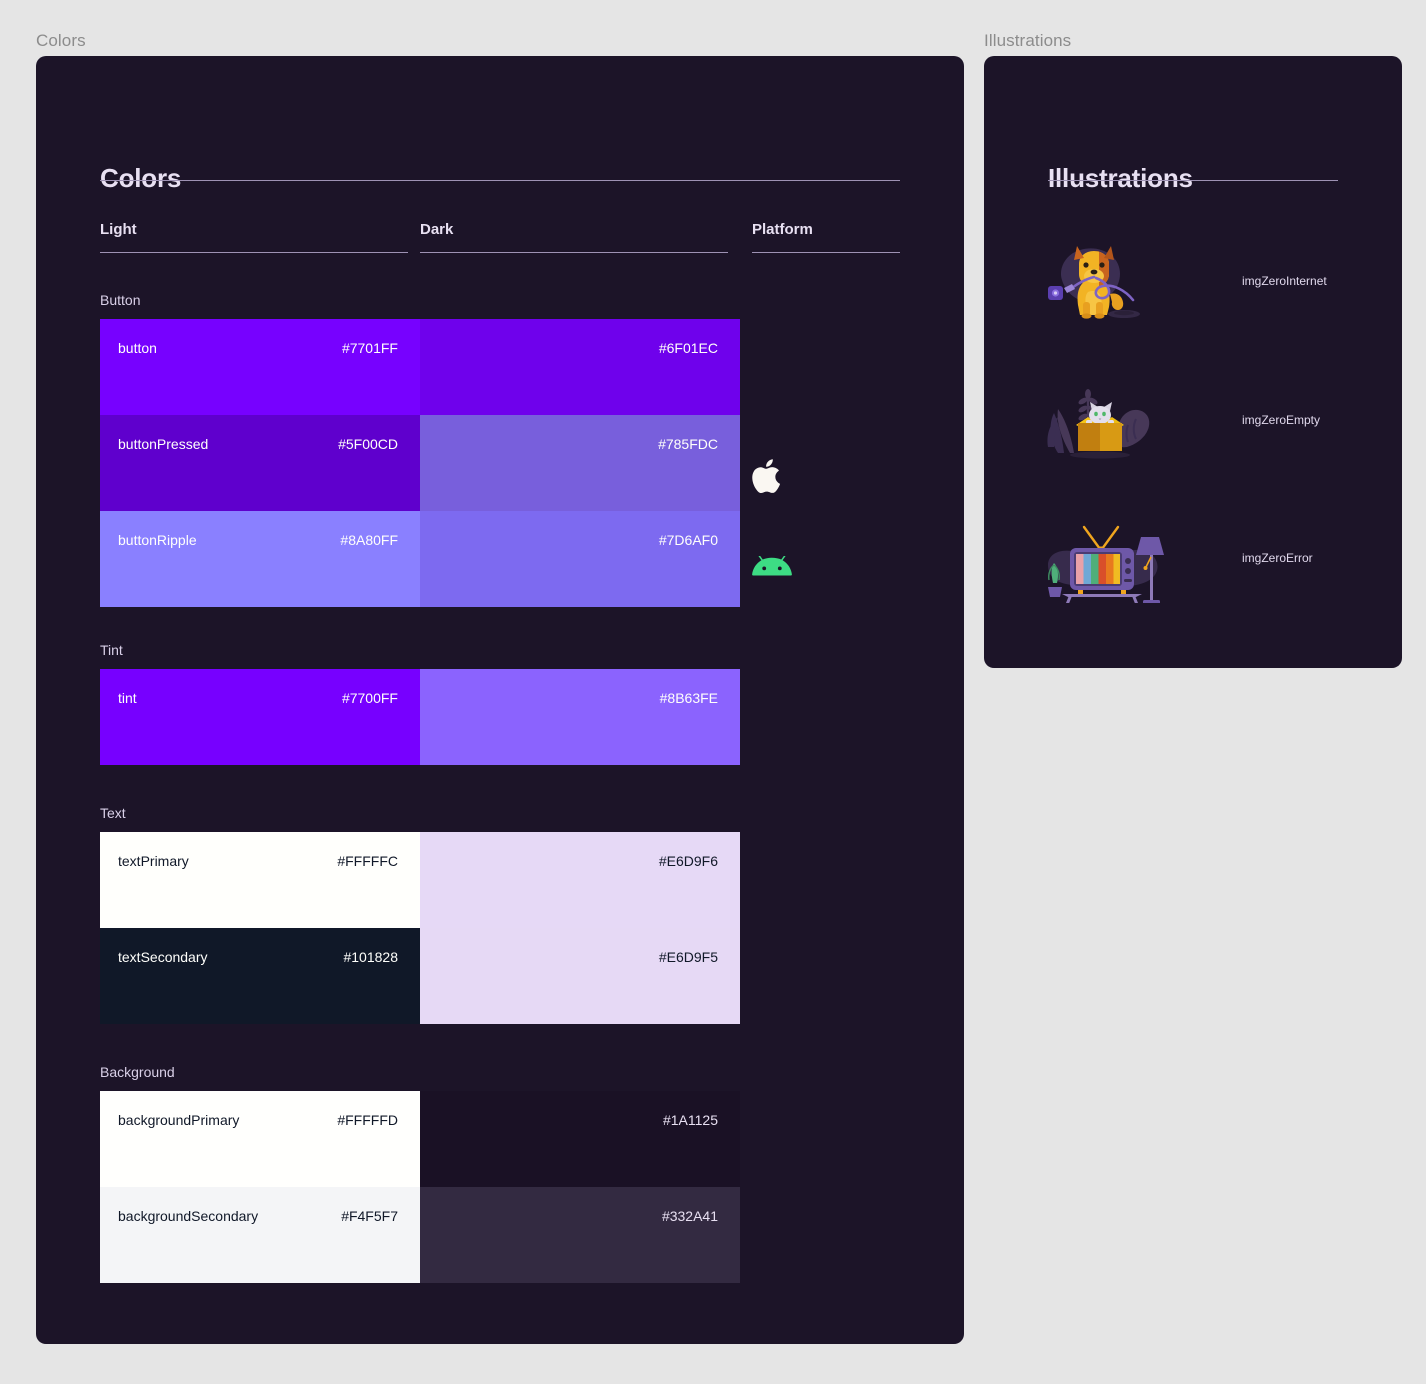 Image resolution: width=1426 pixels, height=1384 pixels. Describe the element at coordinates (153, 861) in the screenshot. I see `color-token-name: textPrimary` at that location.